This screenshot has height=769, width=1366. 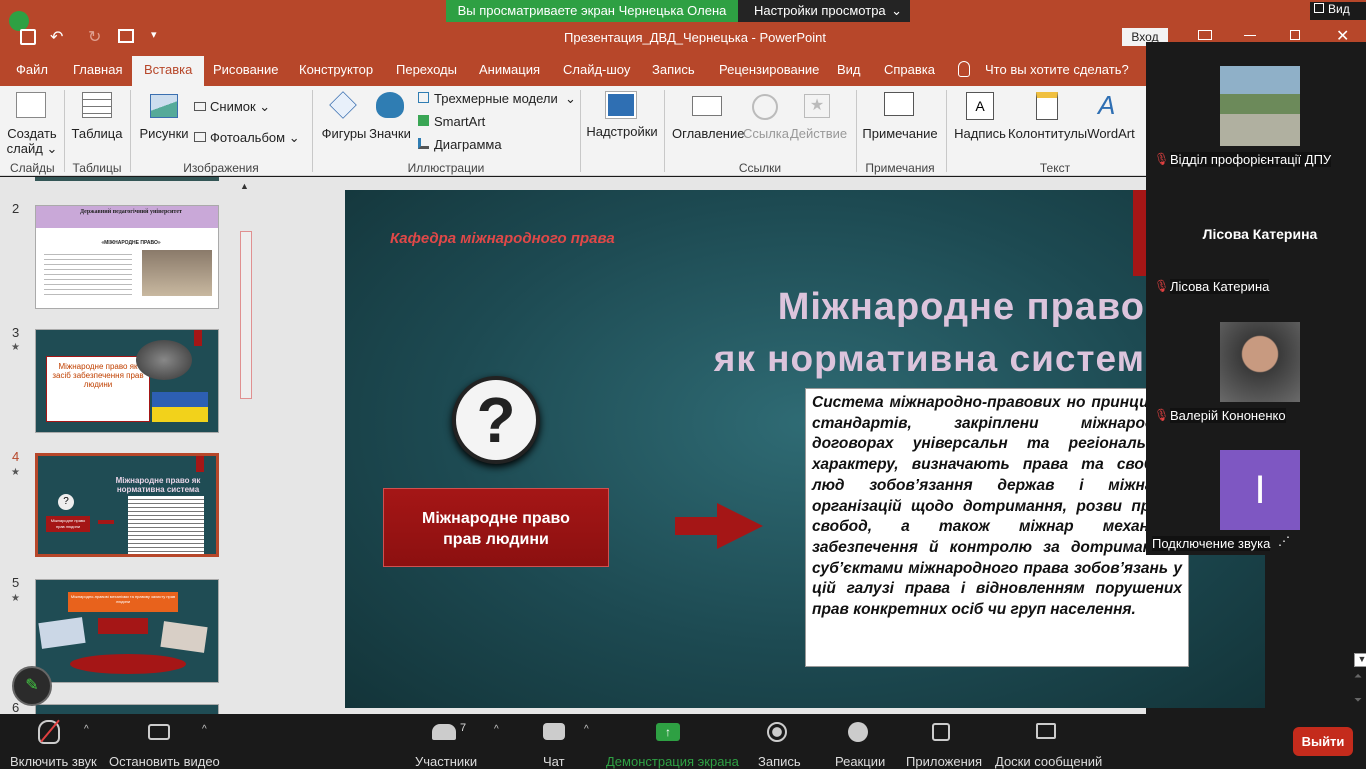 What do you see at coordinates (554, 731) in the screenshot?
I see `chat-icon` at bounding box center [554, 731].